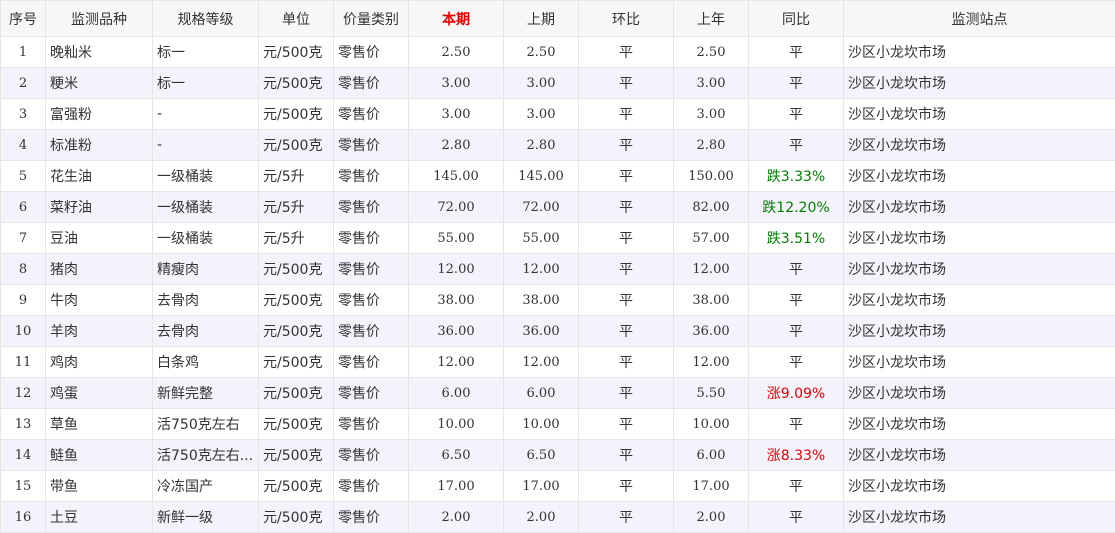 This screenshot has height=533, width=1115. I want to click on header-previous: 上期, so click(541, 18).